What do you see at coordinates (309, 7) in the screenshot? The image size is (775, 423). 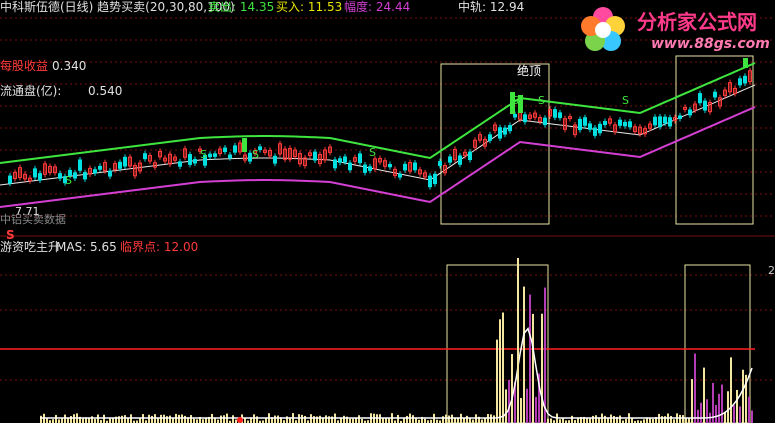 I see `buy-price: 买入: 11.53` at bounding box center [309, 7].